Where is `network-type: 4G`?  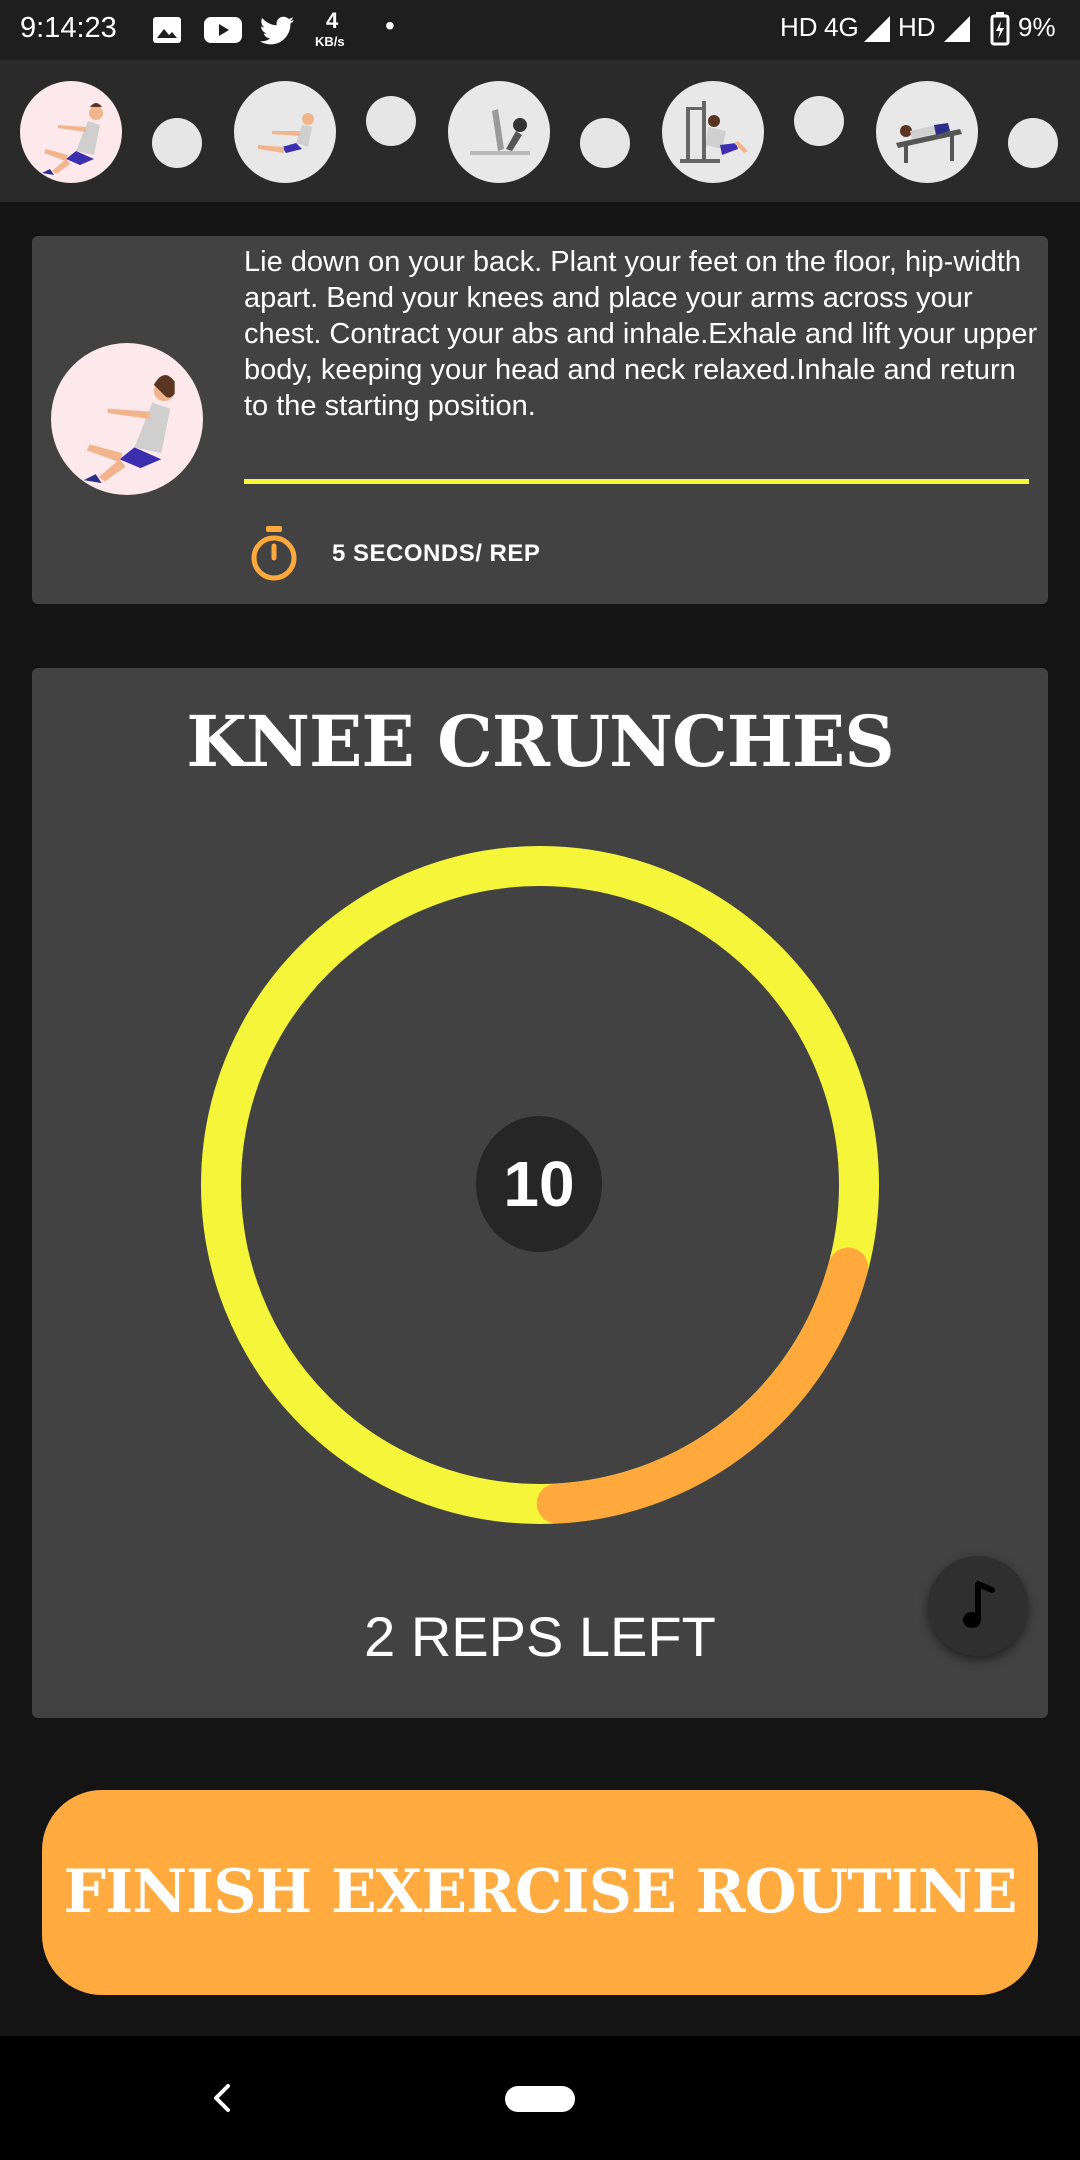 network-type: 4G is located at coordinates (841, 27).